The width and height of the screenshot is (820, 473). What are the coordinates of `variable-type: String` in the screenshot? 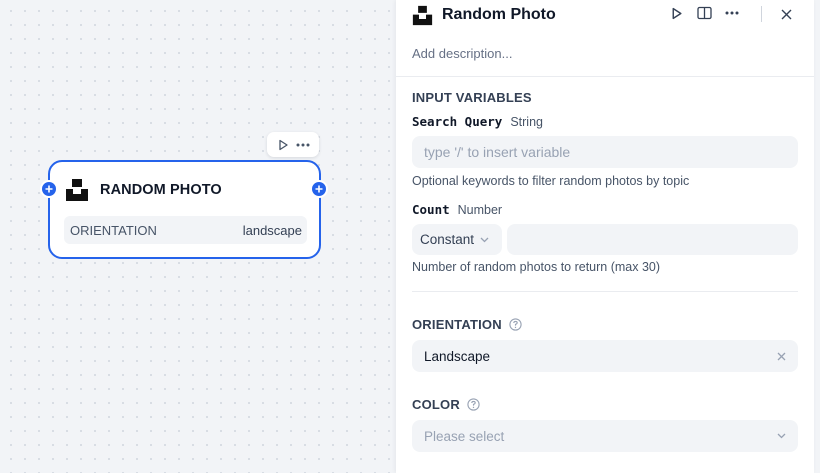 It's located at (526, 122).